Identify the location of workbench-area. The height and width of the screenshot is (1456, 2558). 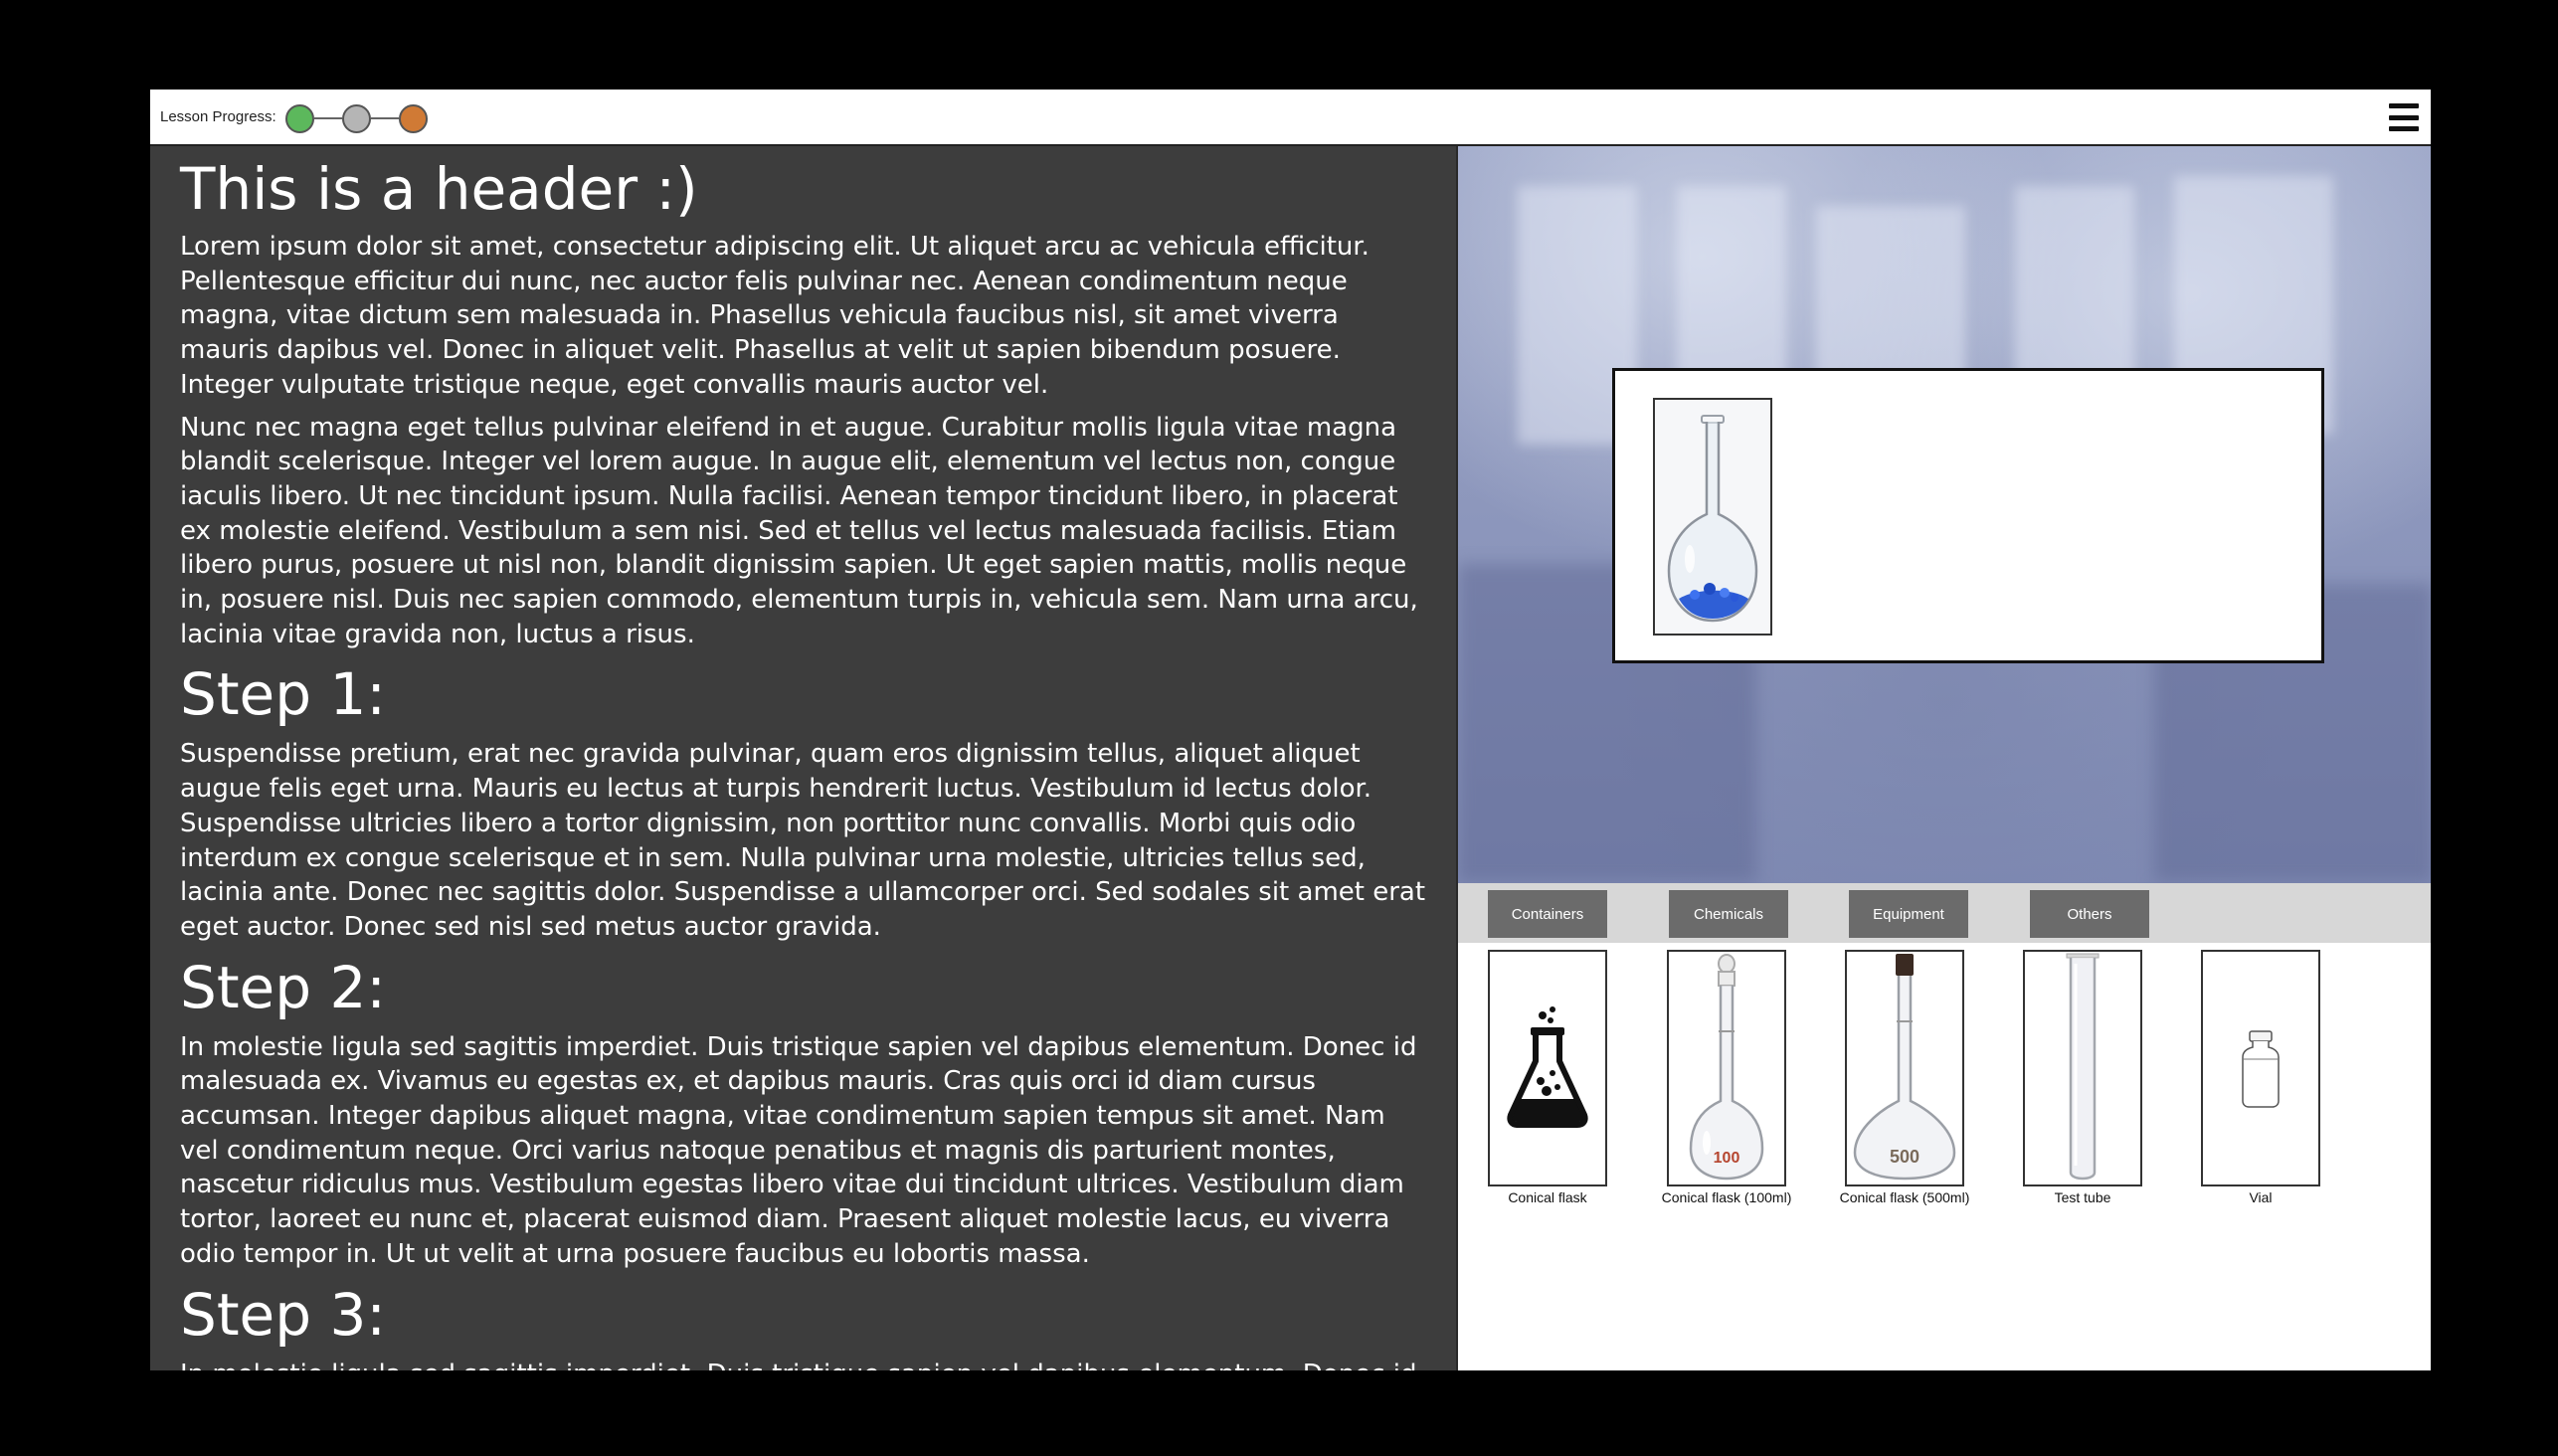
(1968, 515).